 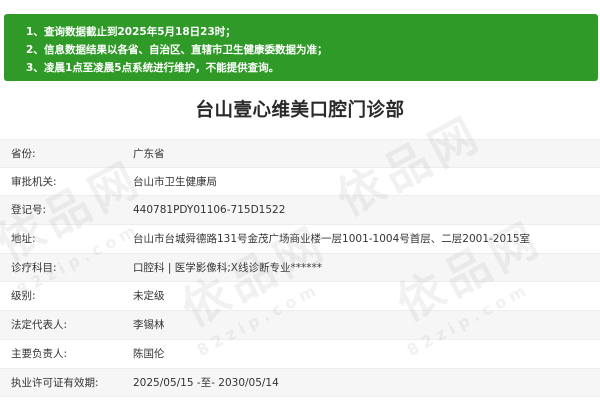 I want to click on row-value: 李锡林, so click(x=149, y=325).